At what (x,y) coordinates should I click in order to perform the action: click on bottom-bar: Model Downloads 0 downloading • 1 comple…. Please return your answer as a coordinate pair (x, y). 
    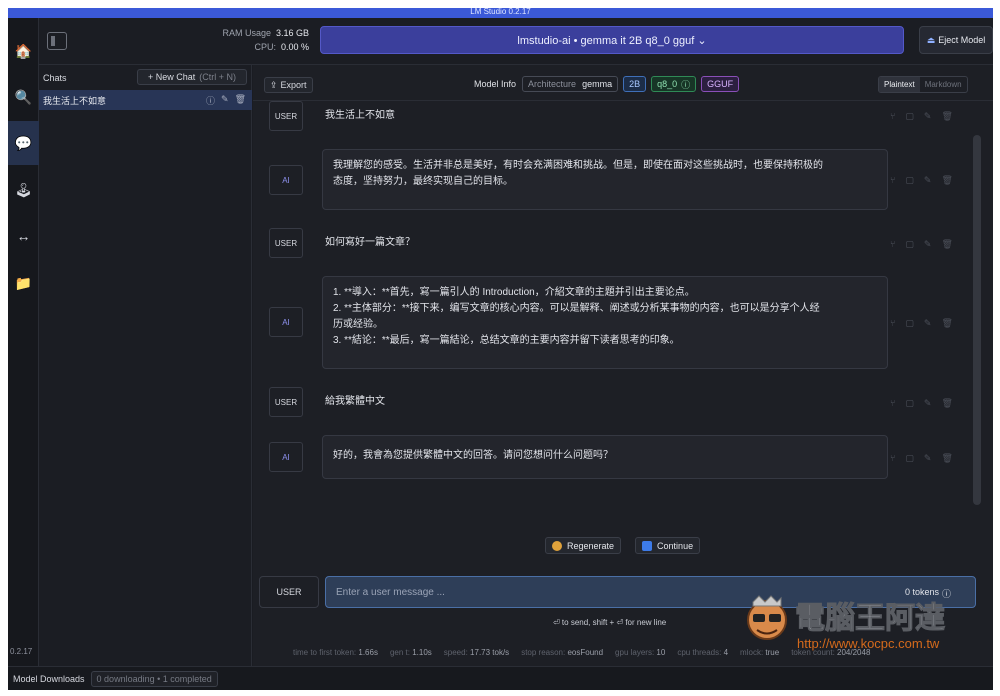
    Looking at the image, I should click on (500, 678).